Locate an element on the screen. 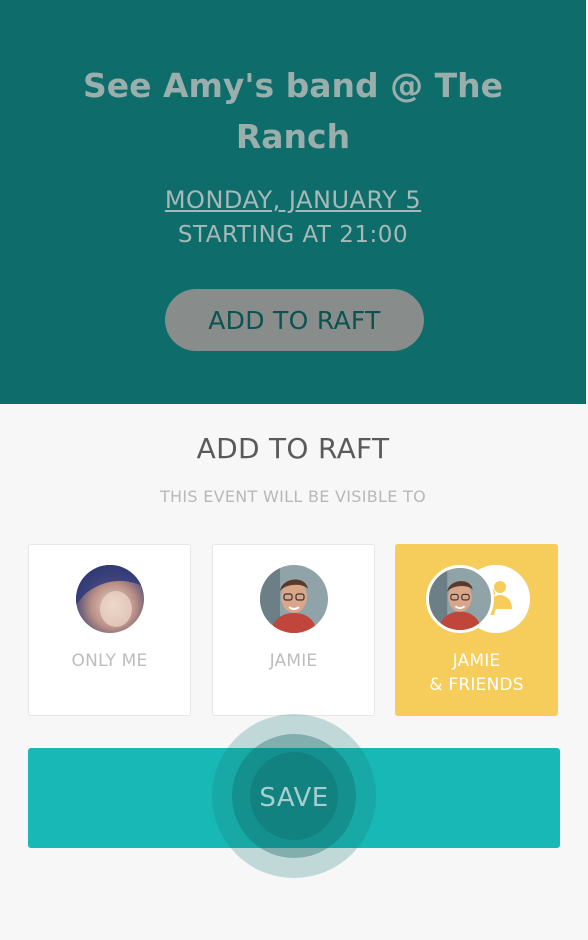  panel-subtitle: THIS EVENT WILL BE VISIBLE TO is located at coordinates (293, 496).